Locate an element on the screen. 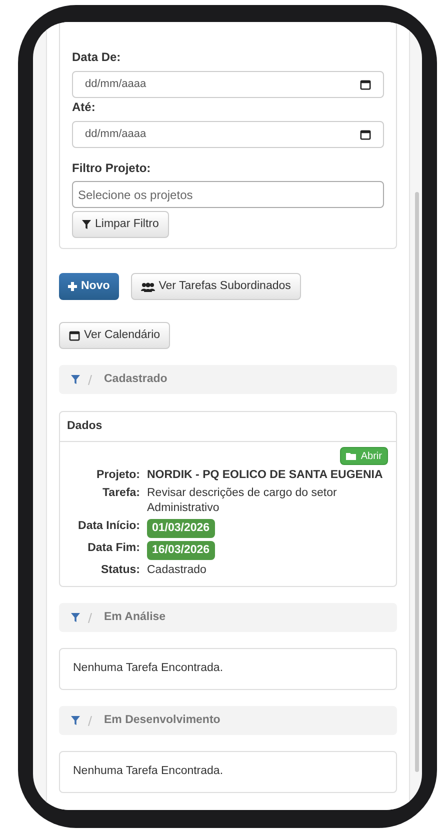 This screenshot has width=447, height=831. folder-icon is located at coordinates (351, 456).